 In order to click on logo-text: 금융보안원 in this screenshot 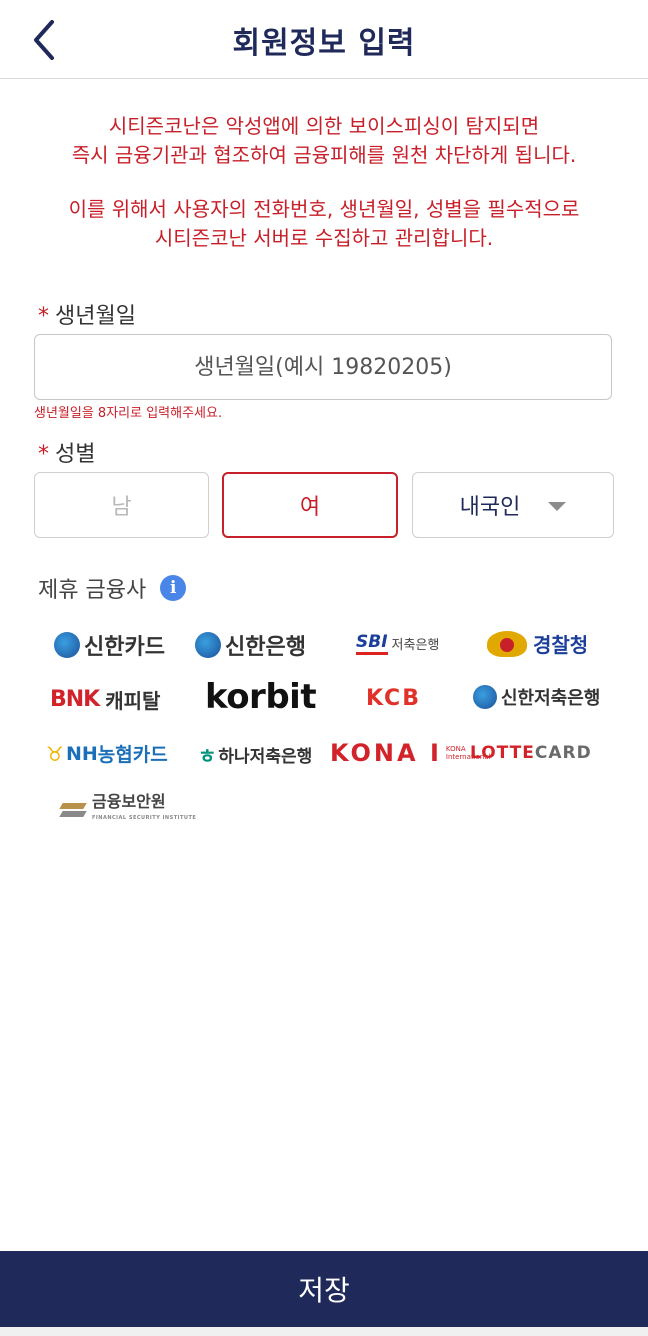, I will do `click(129, 801)`.